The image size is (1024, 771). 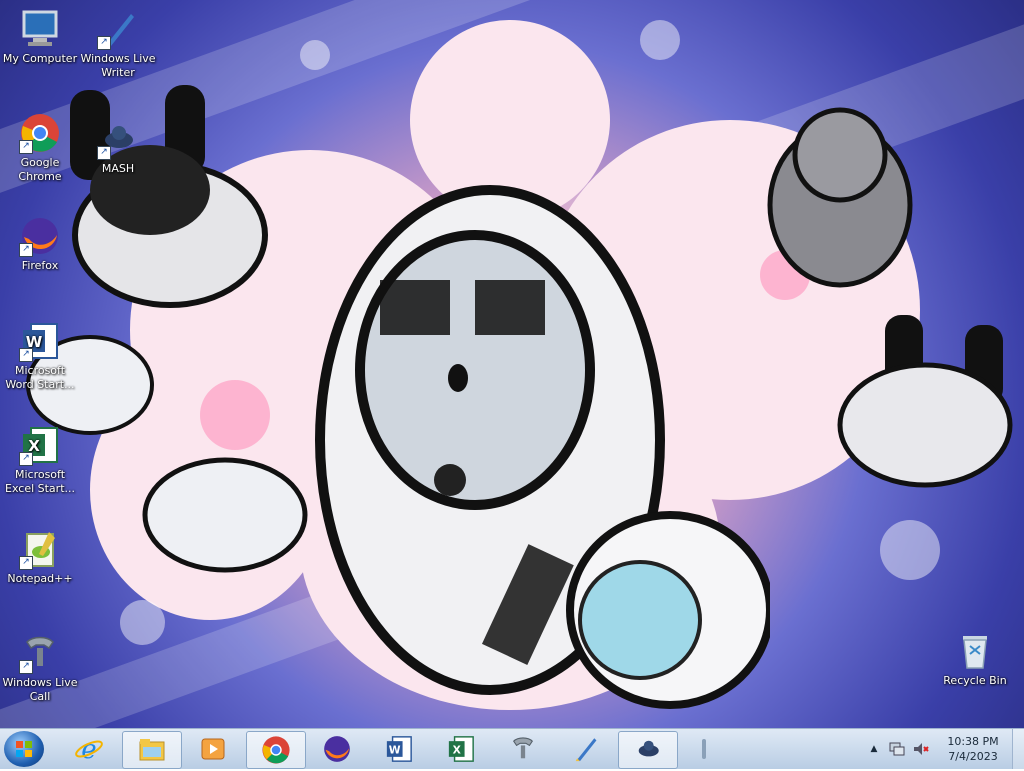 I want to click on clock-date: 7/4/2023, so click(x=973, y=756).